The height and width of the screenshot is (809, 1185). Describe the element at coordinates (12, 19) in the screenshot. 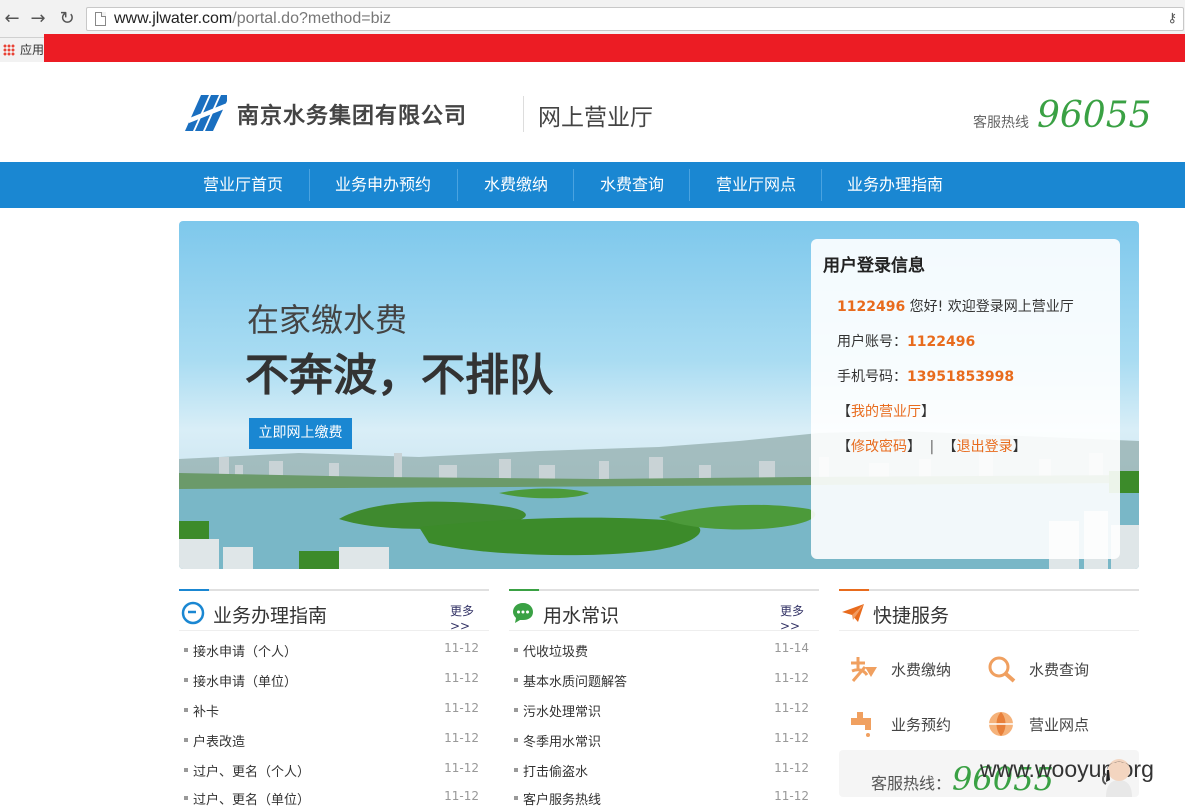

I see `back-arrow-icon: ←` at that location.